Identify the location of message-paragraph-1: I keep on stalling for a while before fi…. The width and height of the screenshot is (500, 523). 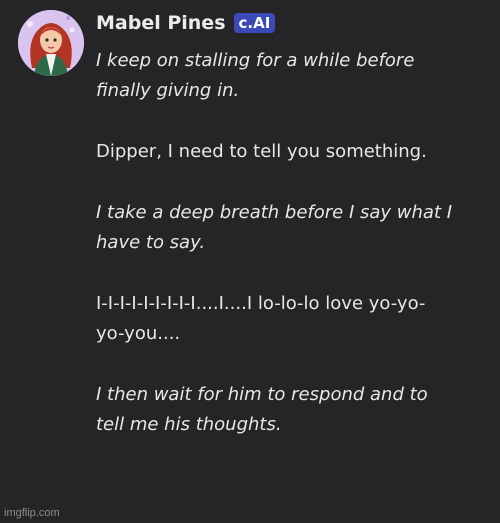
(255, 75).